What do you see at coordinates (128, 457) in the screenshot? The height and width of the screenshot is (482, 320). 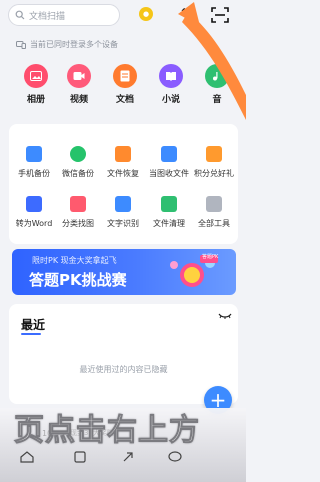 I see `share-icon` at bounding box center [128, 457].